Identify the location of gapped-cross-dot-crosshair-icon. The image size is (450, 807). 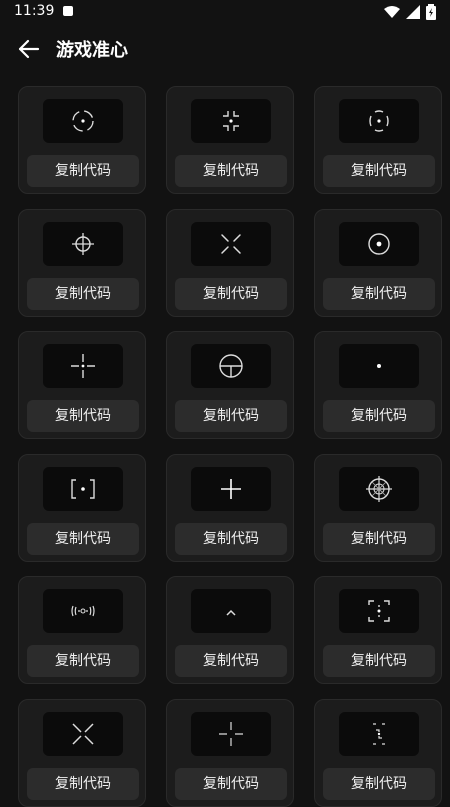
(83, 366).